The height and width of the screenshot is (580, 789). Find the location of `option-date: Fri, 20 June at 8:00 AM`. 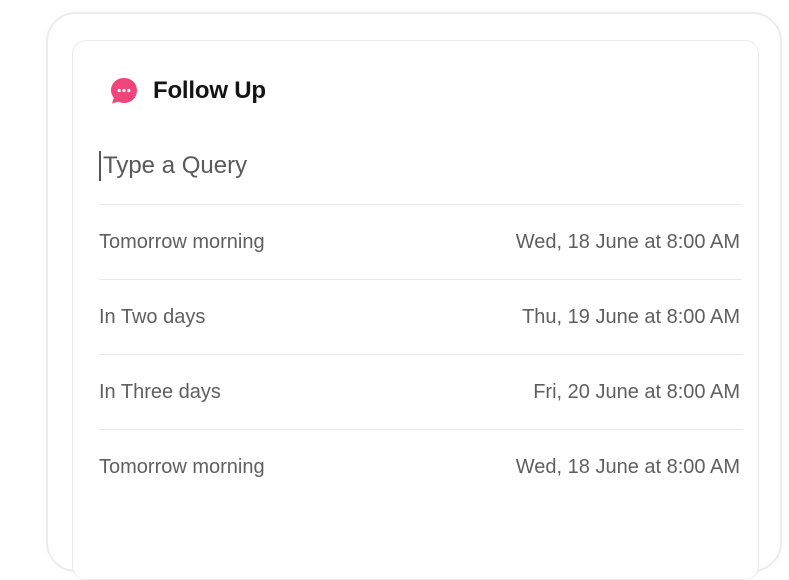

option-date: Fri, 20 June at 8:00 AM is located at coordinates (636, 391).